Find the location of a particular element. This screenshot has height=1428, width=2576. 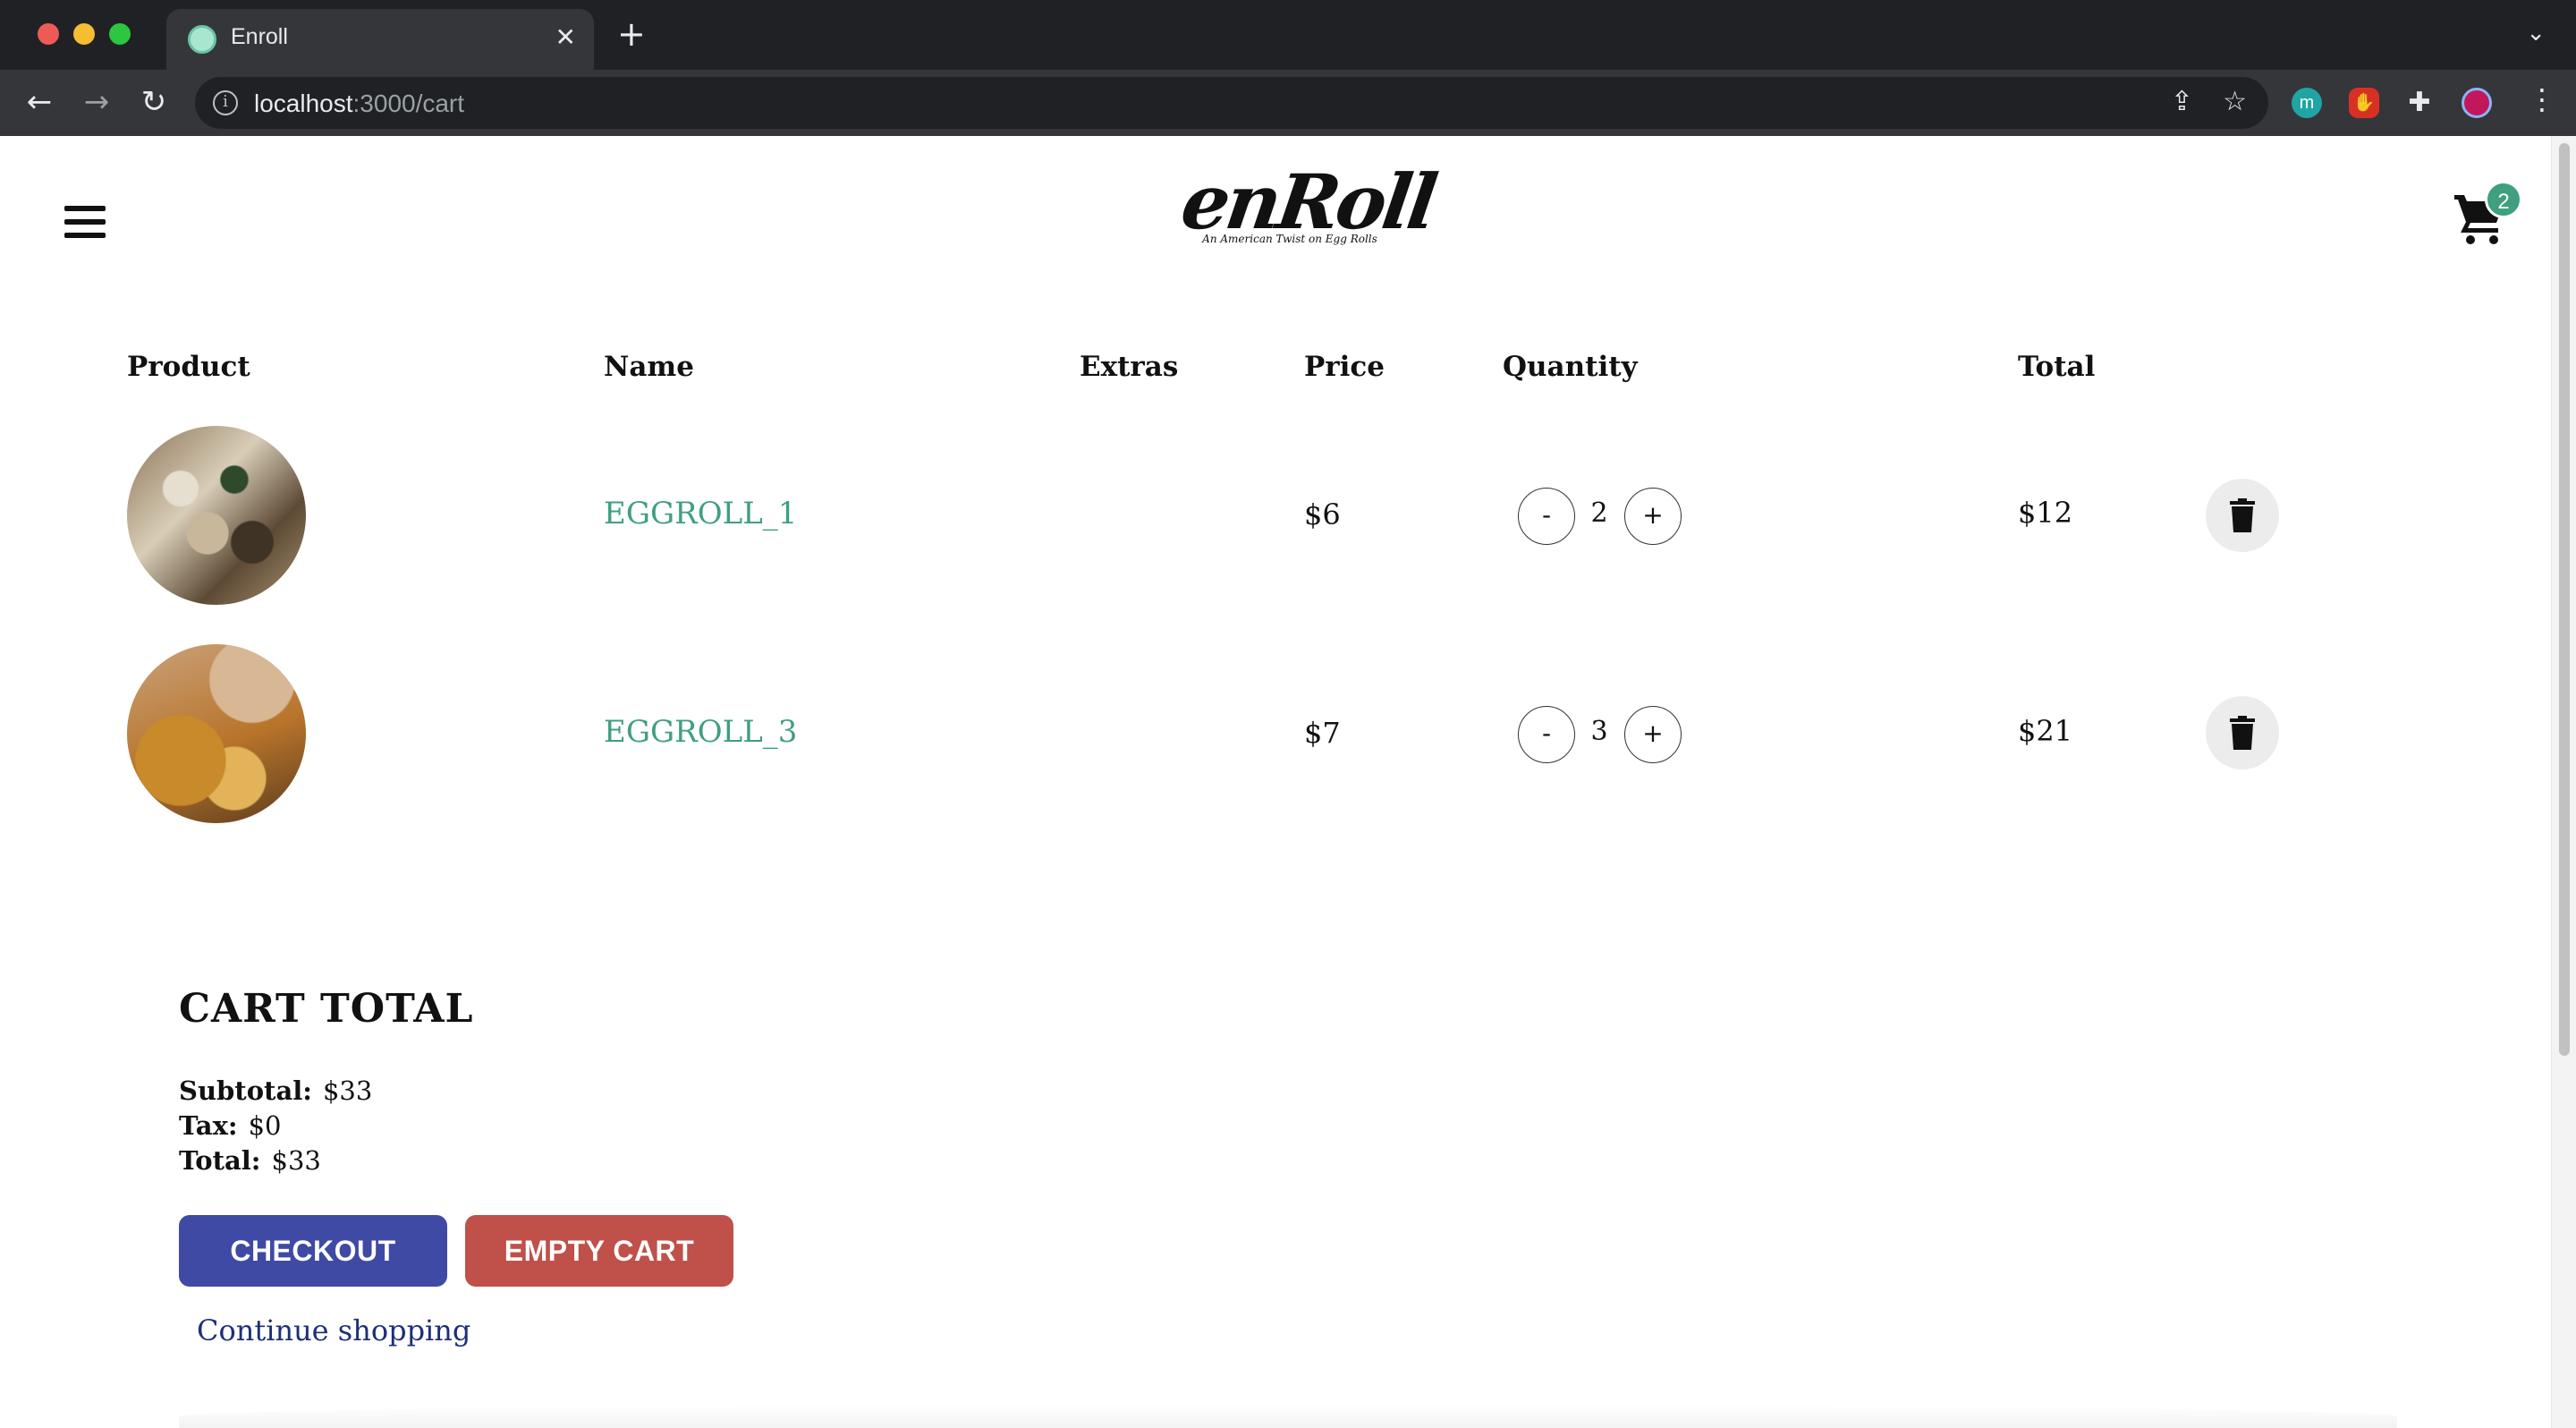

tab-title: Enroll is located at coordinates (259, 36).